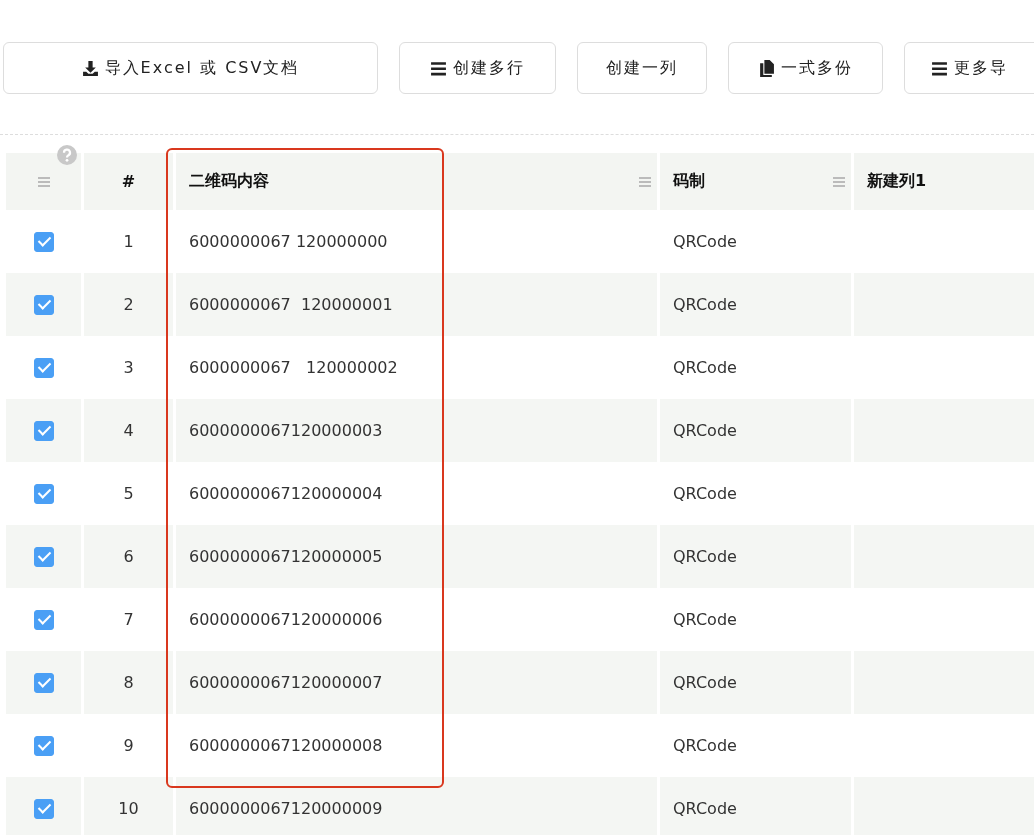 This screenshot has width=1034, height=835. Describe the element at coordinates (128, 241) in the screenshot. I see `row-number: 1` at that location.